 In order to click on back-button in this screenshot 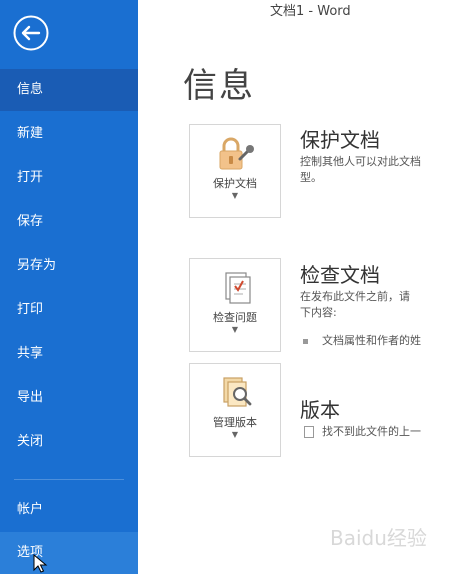, I will do `click(31, 33)`.